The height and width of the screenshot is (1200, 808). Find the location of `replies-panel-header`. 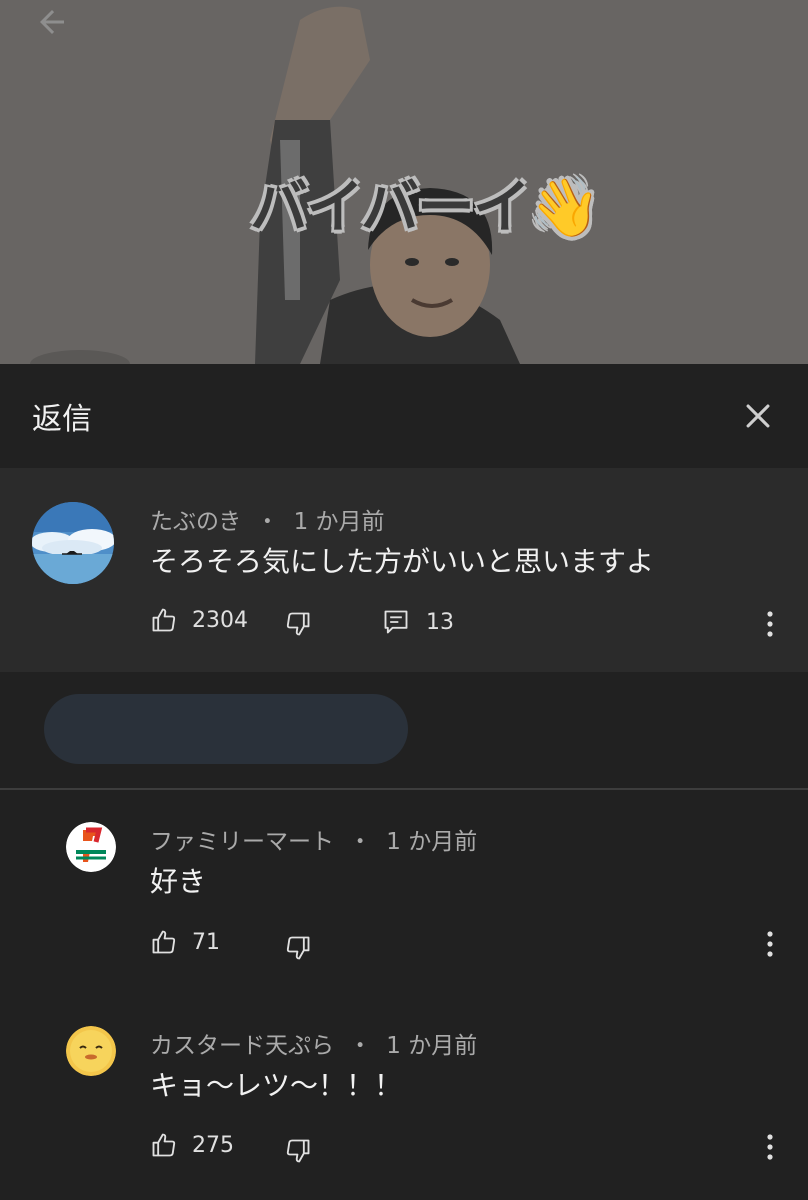

replies-panel-header is located at coordinates (404, 416).